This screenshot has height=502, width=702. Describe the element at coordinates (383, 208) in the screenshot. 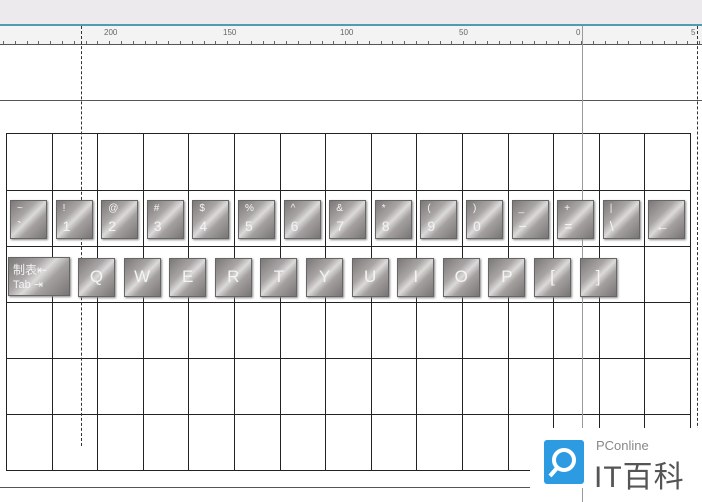

I see `key-label: *` at that location.